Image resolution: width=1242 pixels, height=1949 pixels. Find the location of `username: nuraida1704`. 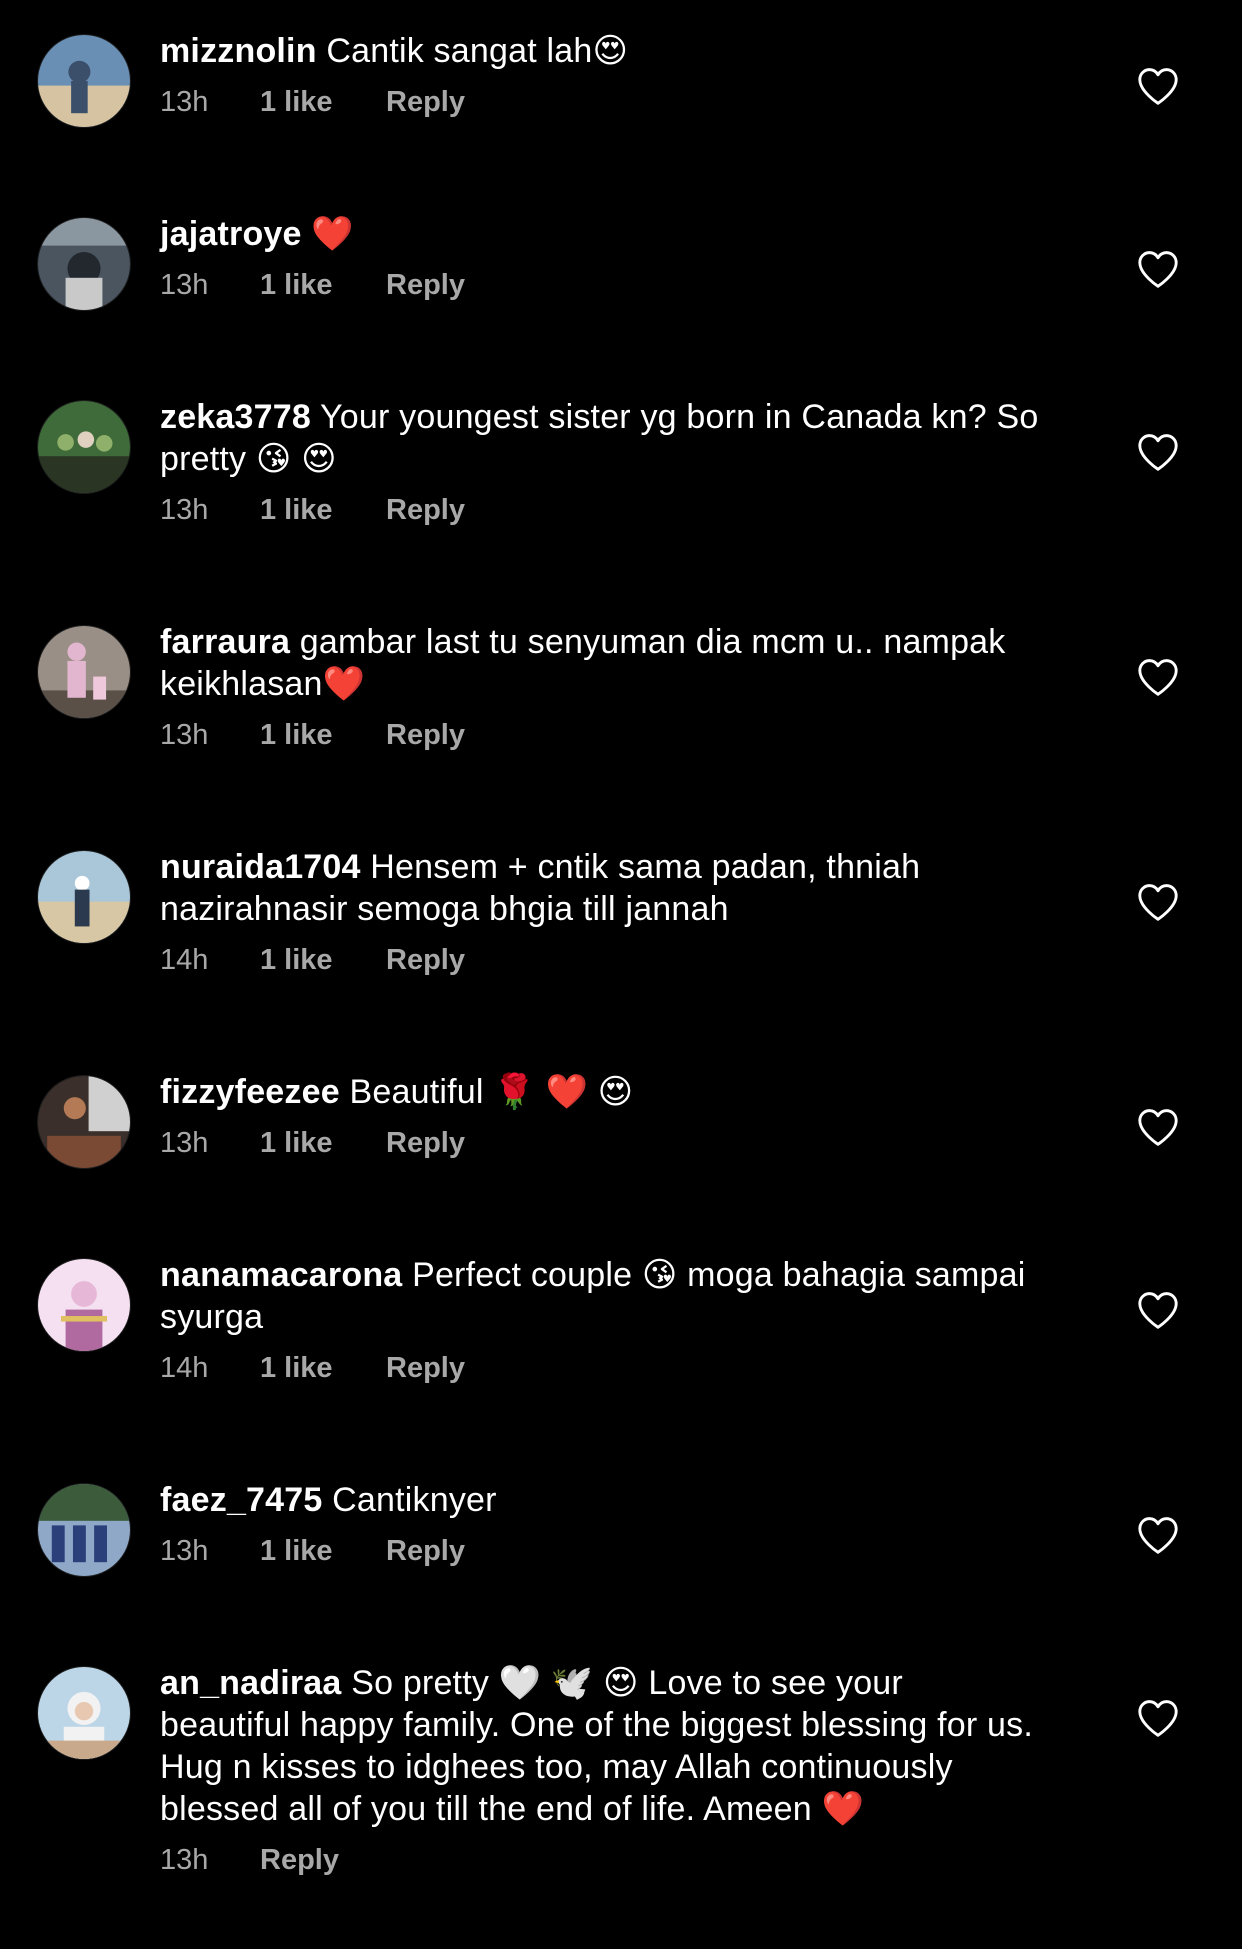

username: nuraida1704 is located at coordinates (260, 867).